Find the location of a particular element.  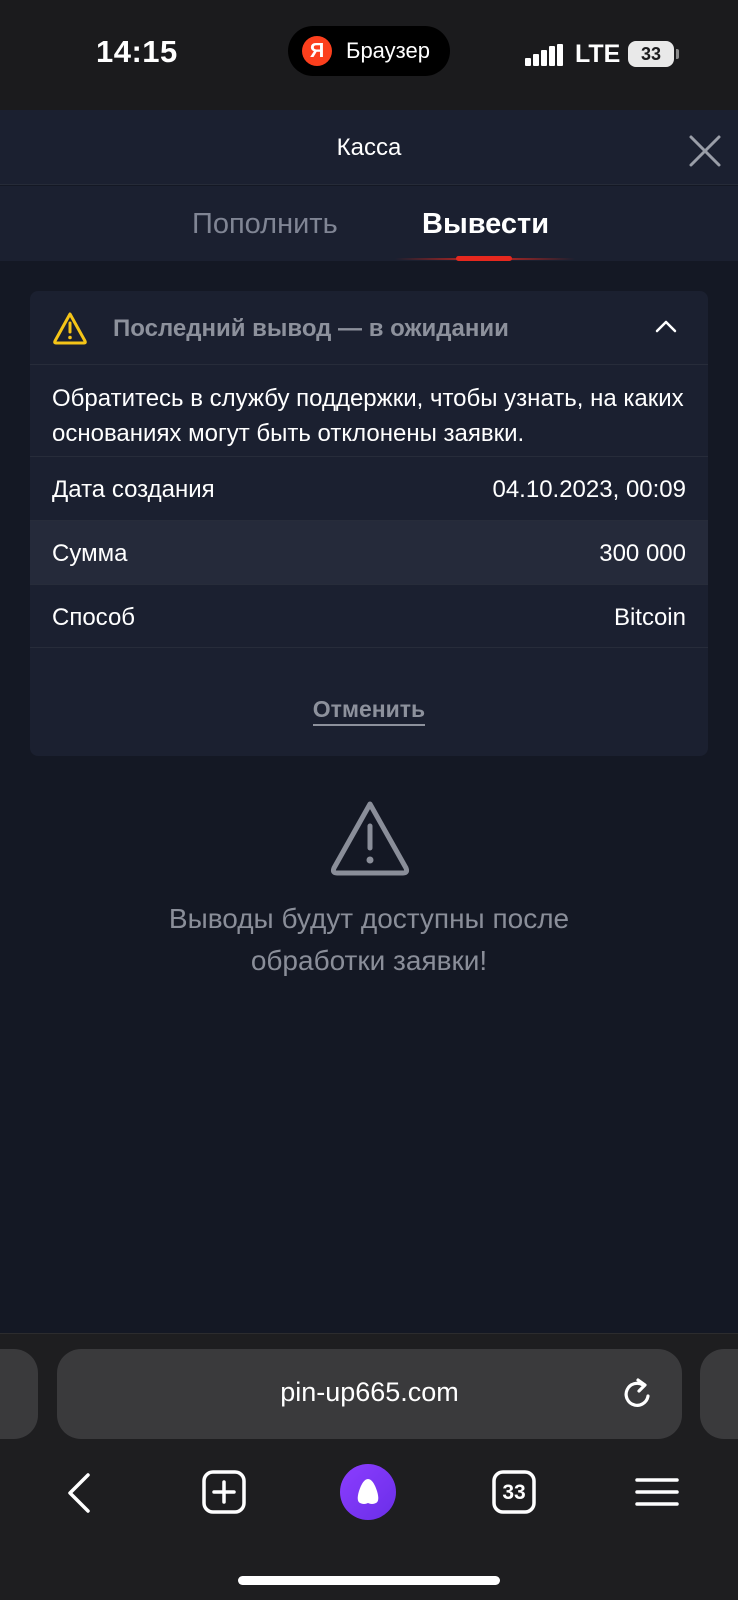

detail-row-method: Способ Bitcoin is located at coordinates (369, 616).